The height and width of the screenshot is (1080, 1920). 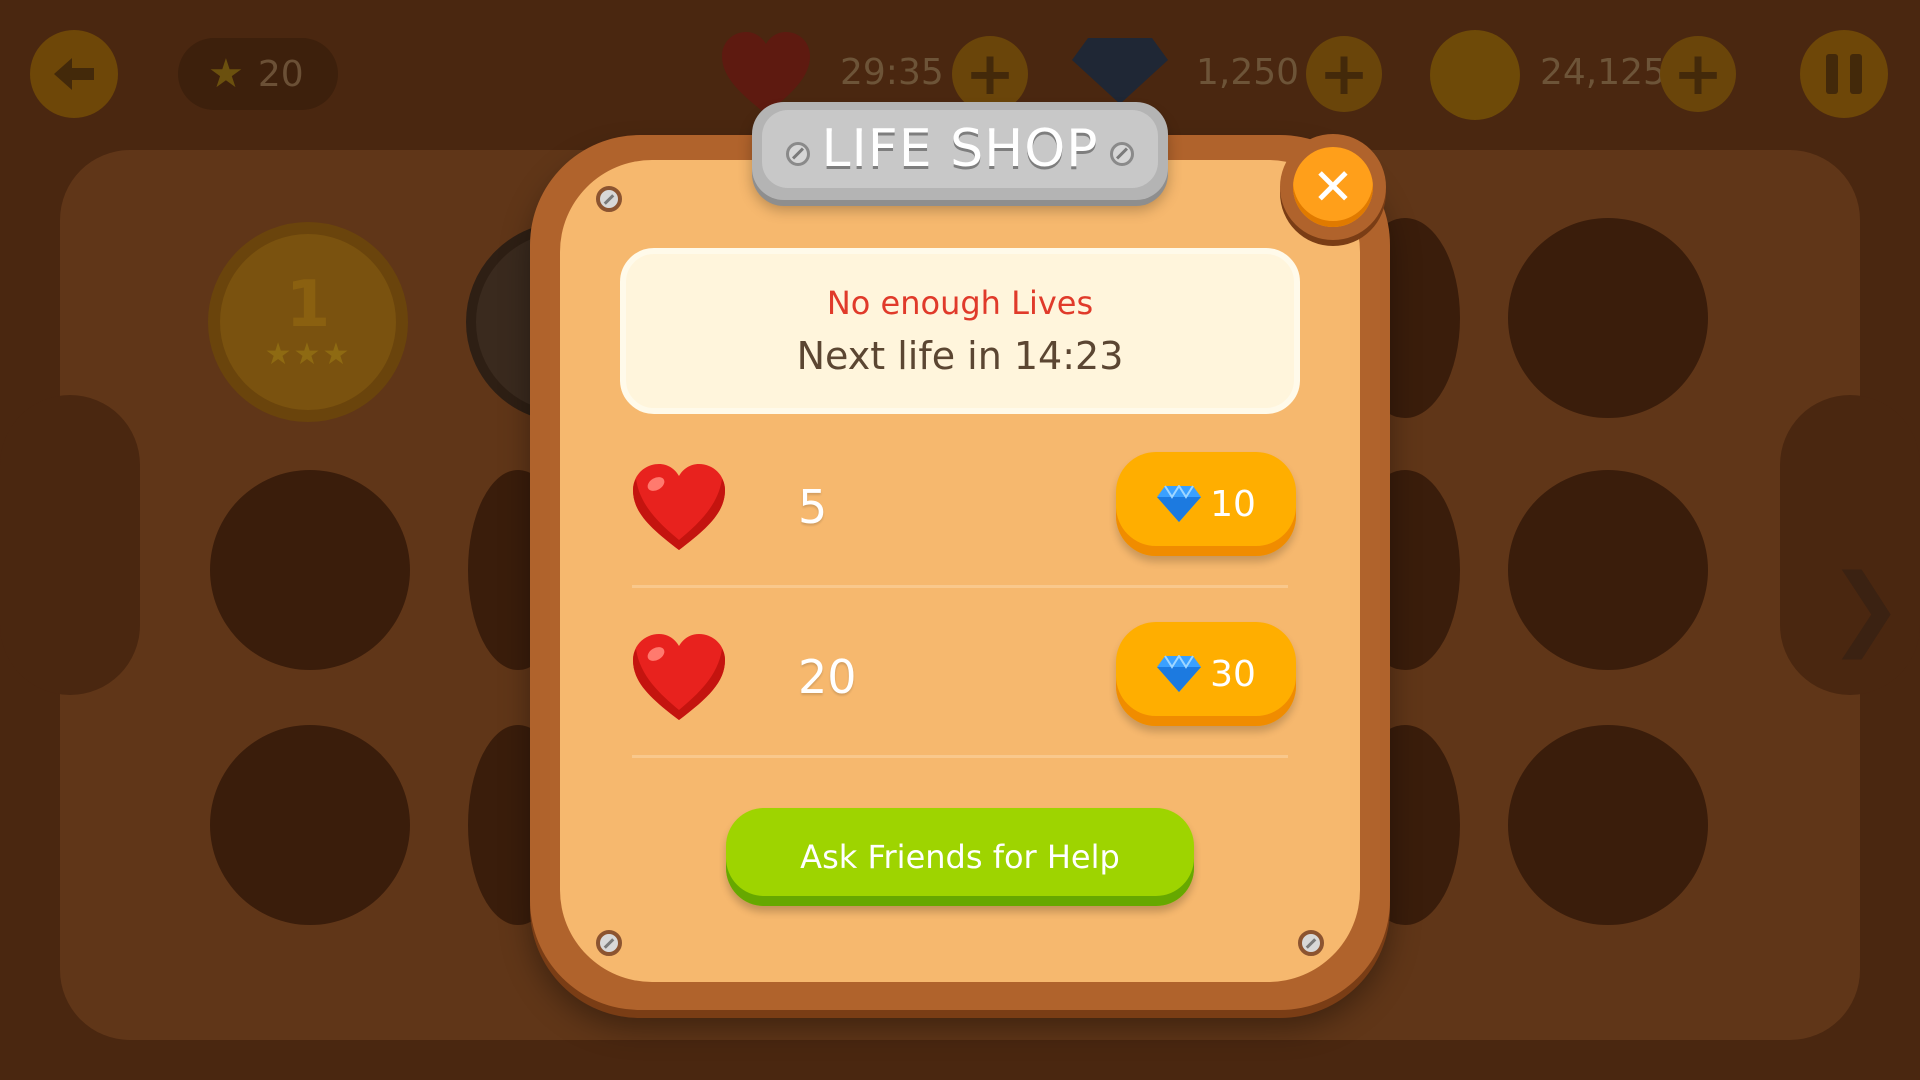 I want to click on price-value: 10, so click(x=1233, y=504).